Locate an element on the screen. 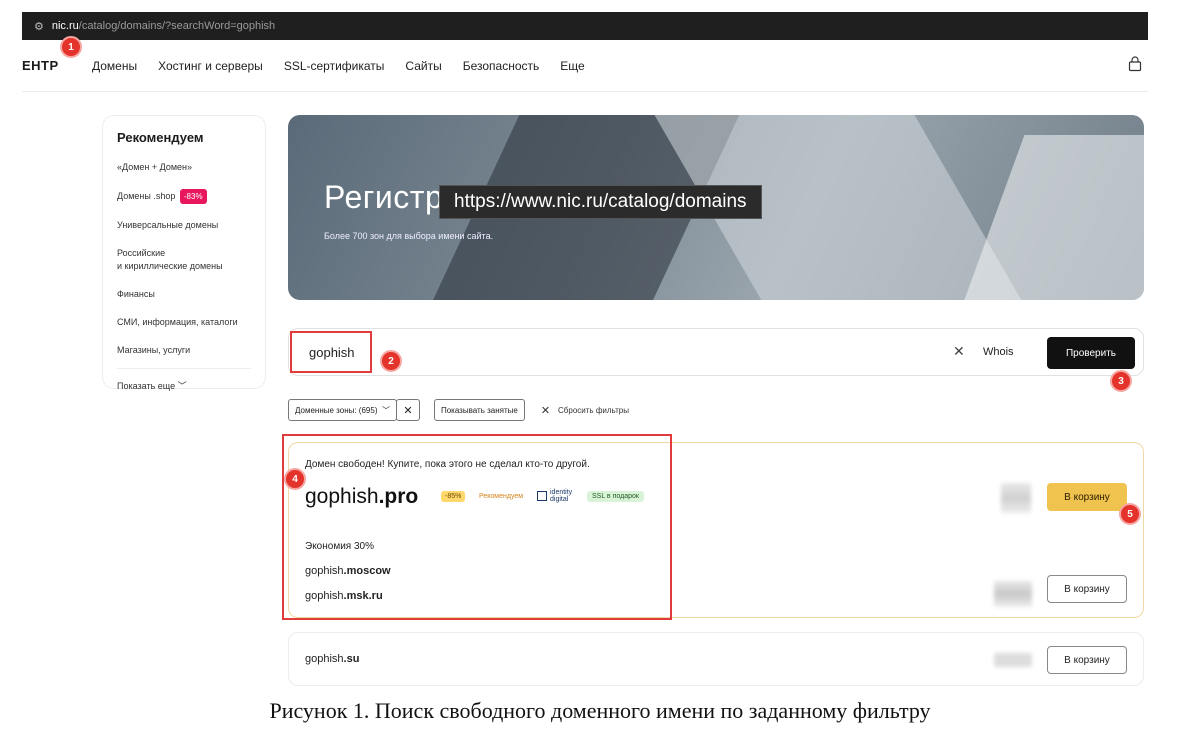 The image size is (1200, 754). domain-name: gophish is located at coordinates (324, 659).